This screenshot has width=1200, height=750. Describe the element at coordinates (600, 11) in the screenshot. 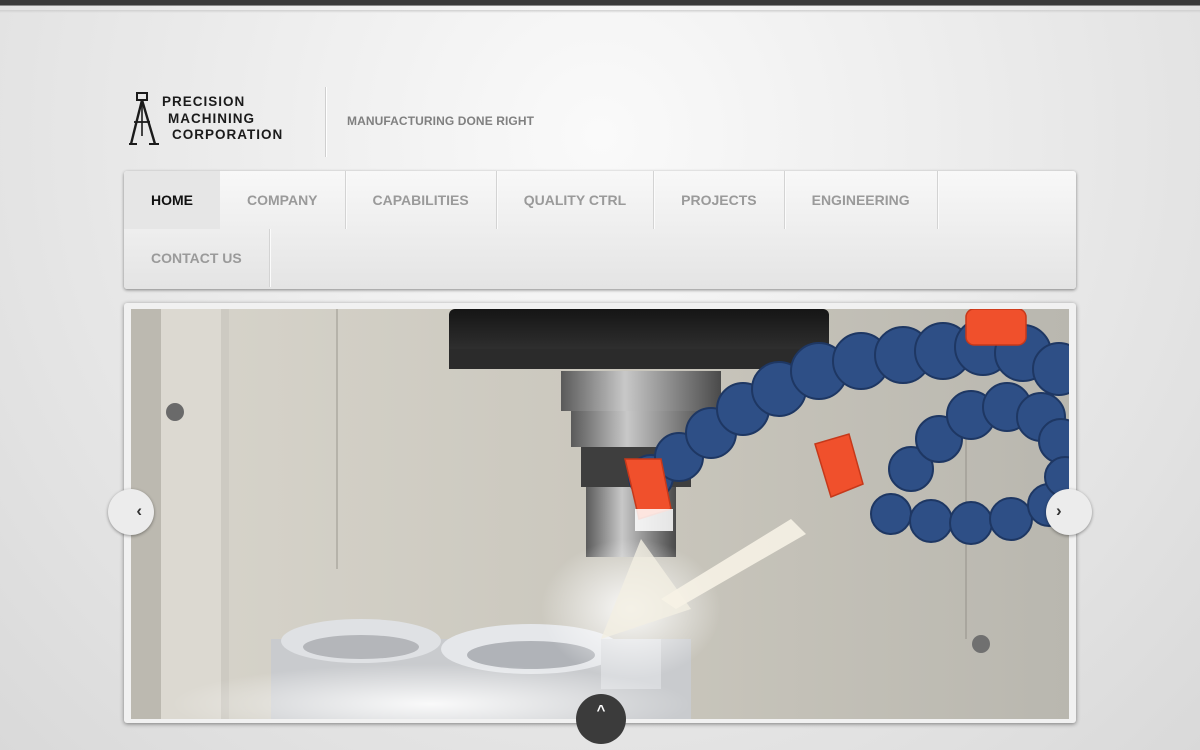

I see `top-bar-shadow` at that location.